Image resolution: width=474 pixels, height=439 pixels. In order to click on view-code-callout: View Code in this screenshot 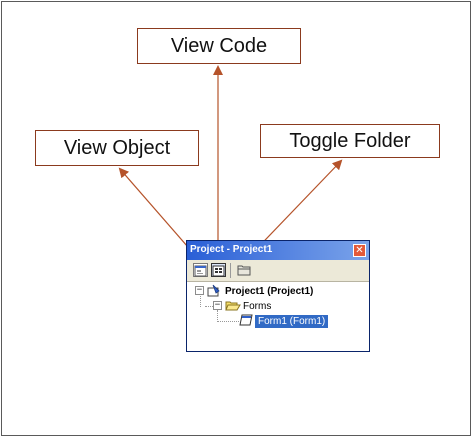, I will do `click(219, 46)`.